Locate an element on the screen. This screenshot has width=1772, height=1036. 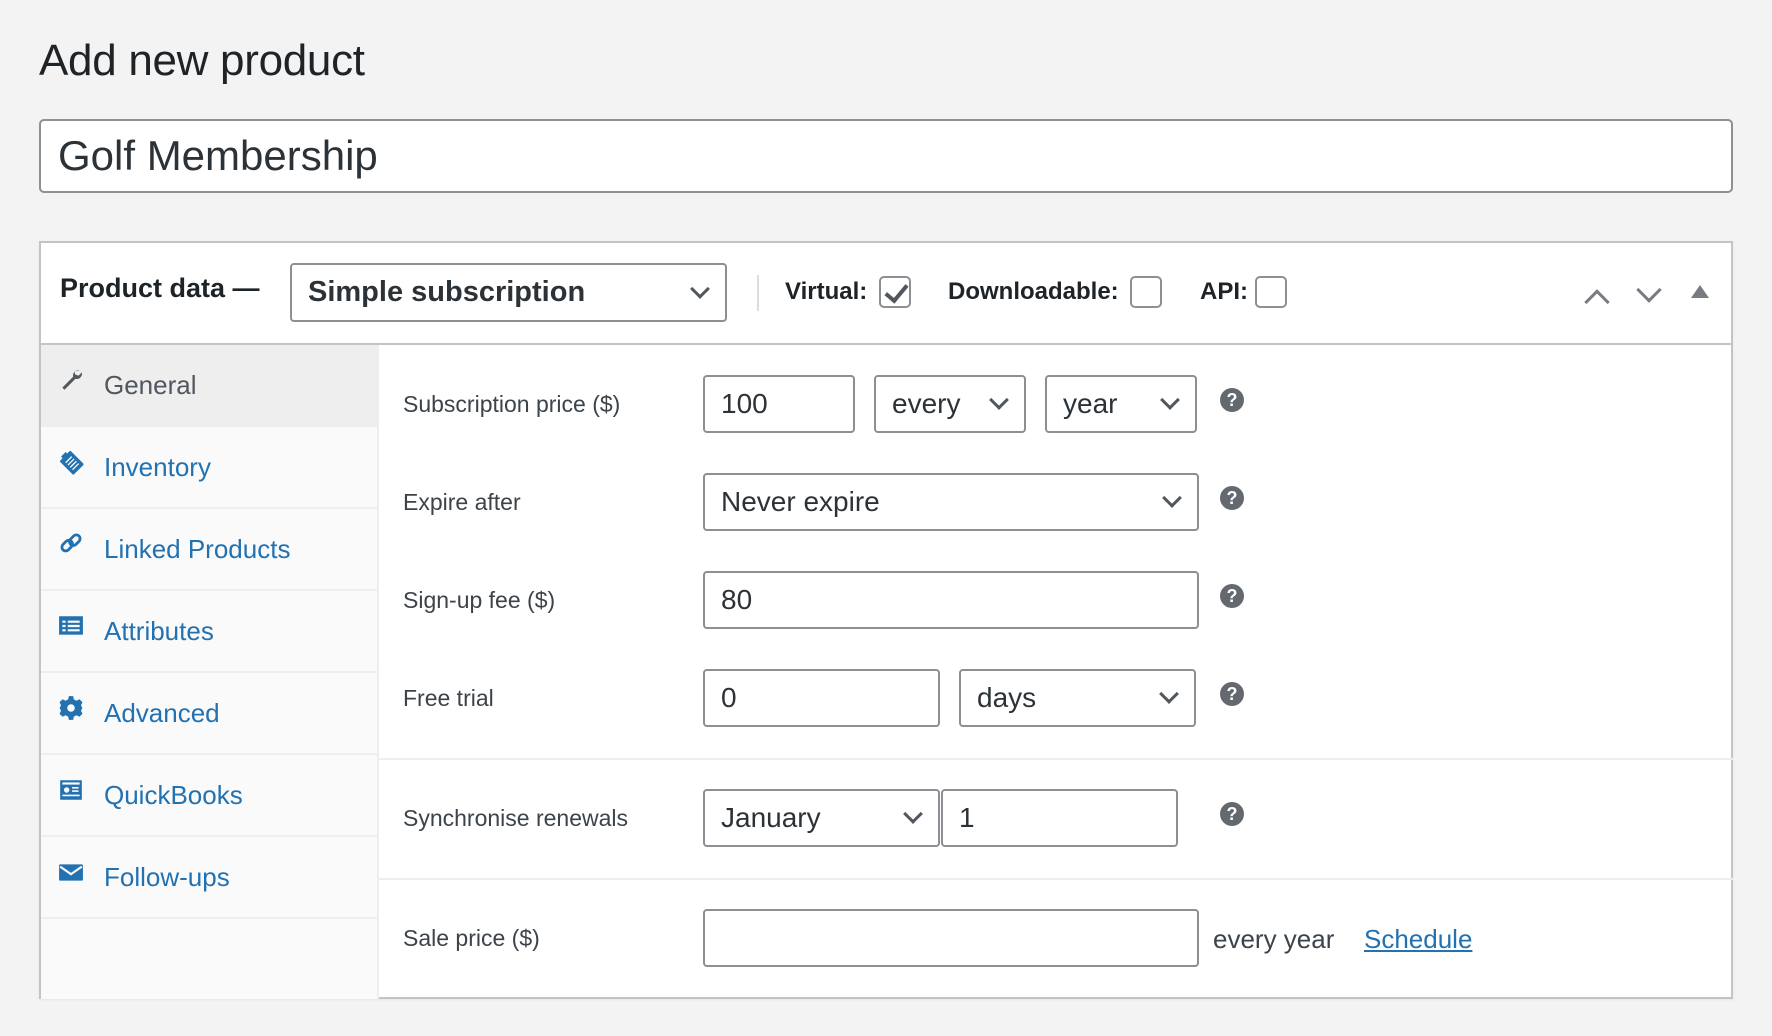
id-card-icon is located at coordinates (71, 790).